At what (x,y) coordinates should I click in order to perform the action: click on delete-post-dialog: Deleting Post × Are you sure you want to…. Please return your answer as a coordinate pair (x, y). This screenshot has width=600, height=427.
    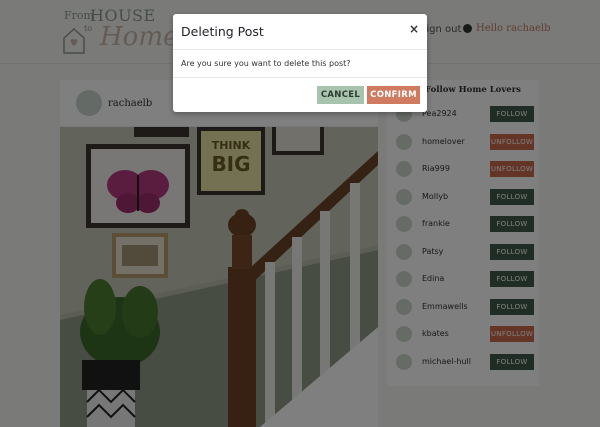
    Looking at the image, I should click on (300, 63).